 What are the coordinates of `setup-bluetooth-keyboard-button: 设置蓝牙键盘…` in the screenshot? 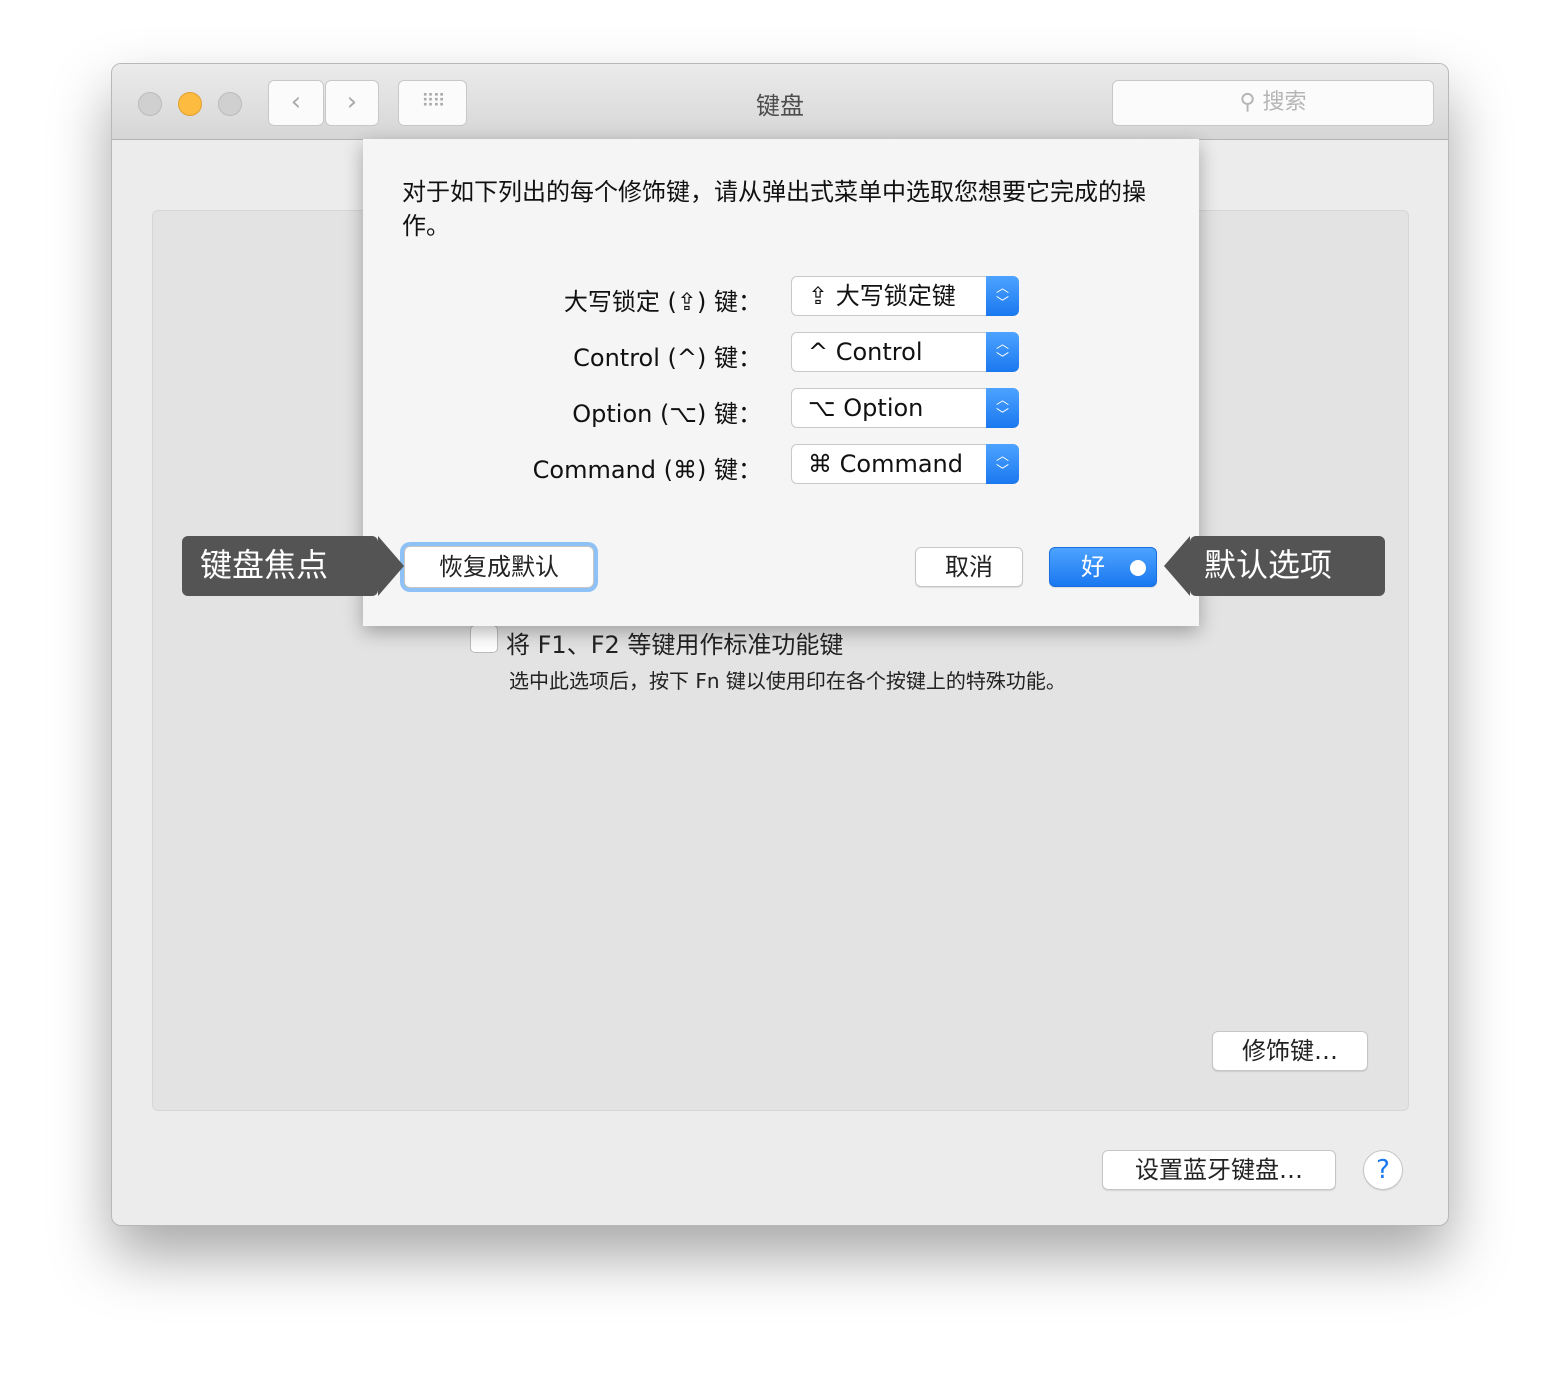 It's located at (1219, 1170).